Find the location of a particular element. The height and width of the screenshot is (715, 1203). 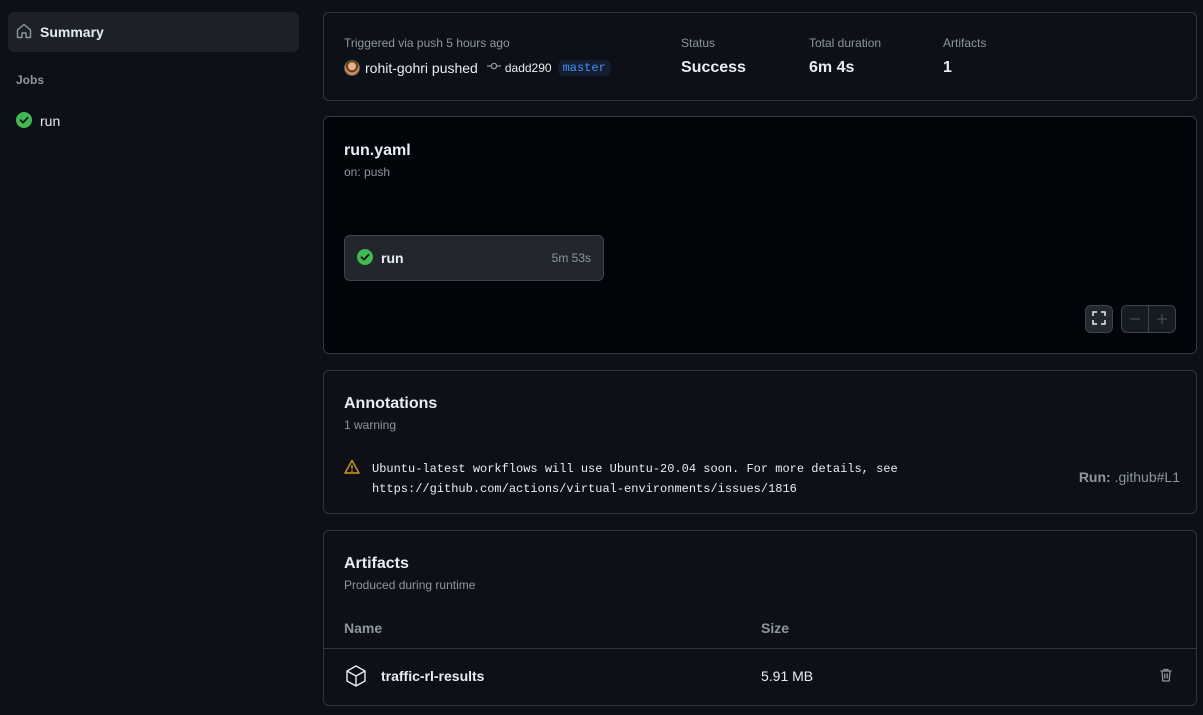

package-icon is located at coordinates (356, 677).